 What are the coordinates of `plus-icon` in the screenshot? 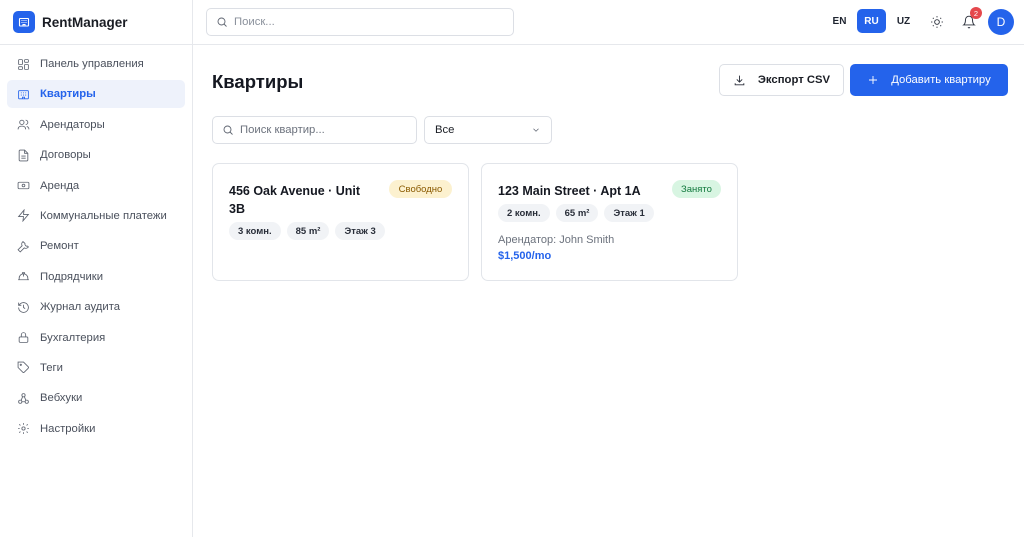 It's located at (873, 80).